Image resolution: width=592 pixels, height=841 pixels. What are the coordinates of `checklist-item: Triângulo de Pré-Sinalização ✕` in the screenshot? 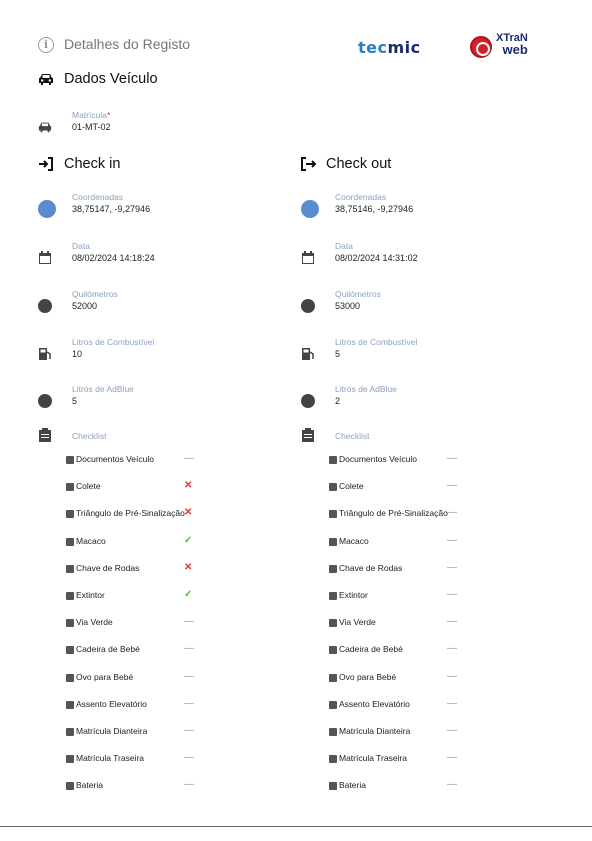 It's located at (136, 514).